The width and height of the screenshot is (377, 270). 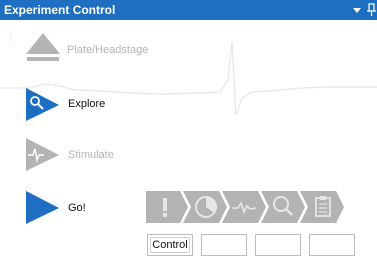 I want to click on pipeline-progress, so click(x=245, y=207).